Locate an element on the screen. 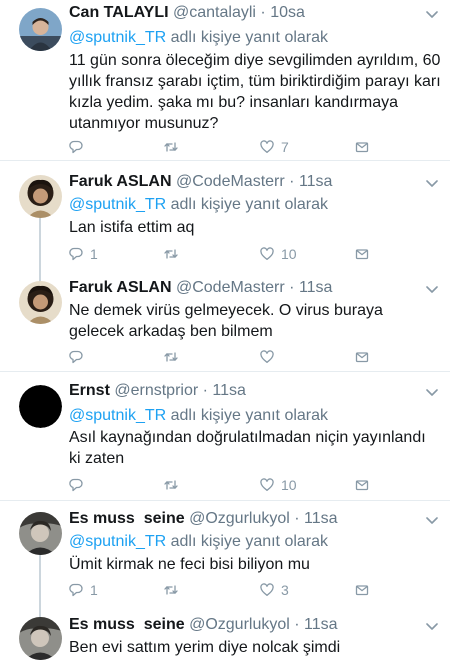 This screenshot has width=450, height=665. tweet-header: Es muss seine @Ozgurlukyol · 11sa is located at coordinates (203, 519).